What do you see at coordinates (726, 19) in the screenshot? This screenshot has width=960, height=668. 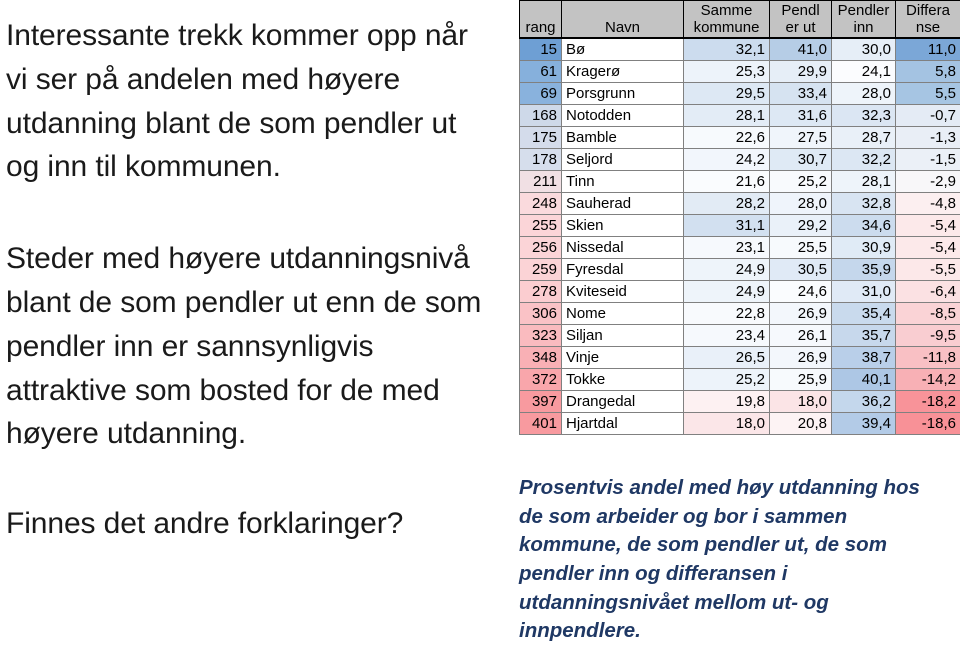 I see `table-column-header-3: Samme kommune` at bounding box center [726, 19].